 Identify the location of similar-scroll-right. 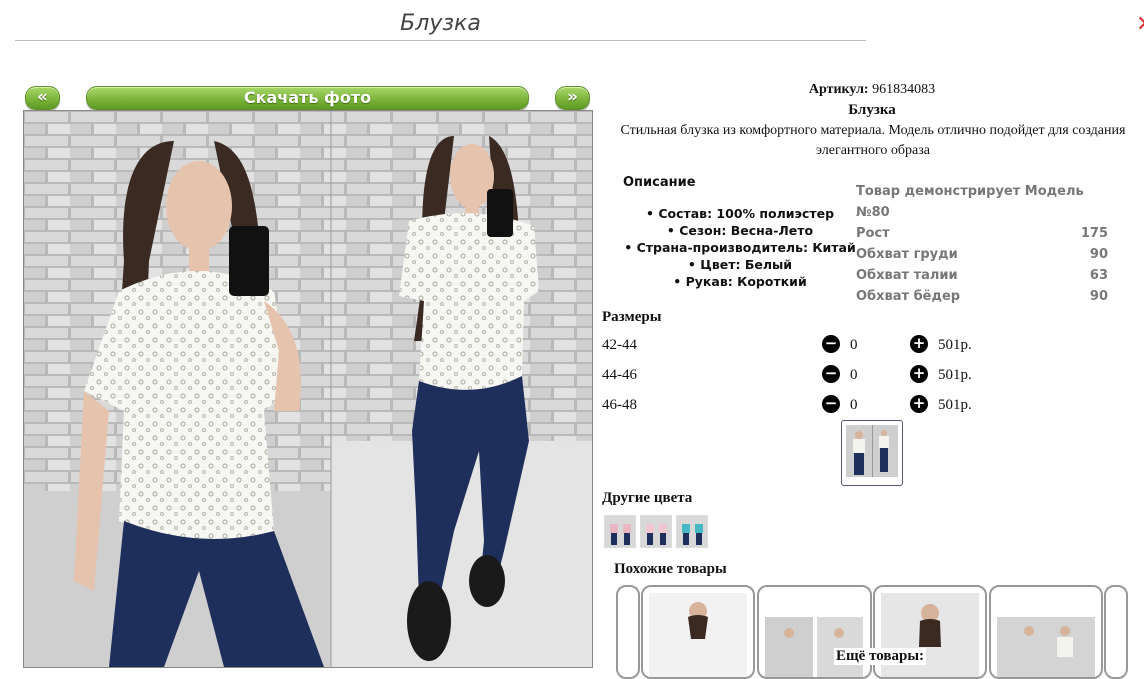
(1116, 632).